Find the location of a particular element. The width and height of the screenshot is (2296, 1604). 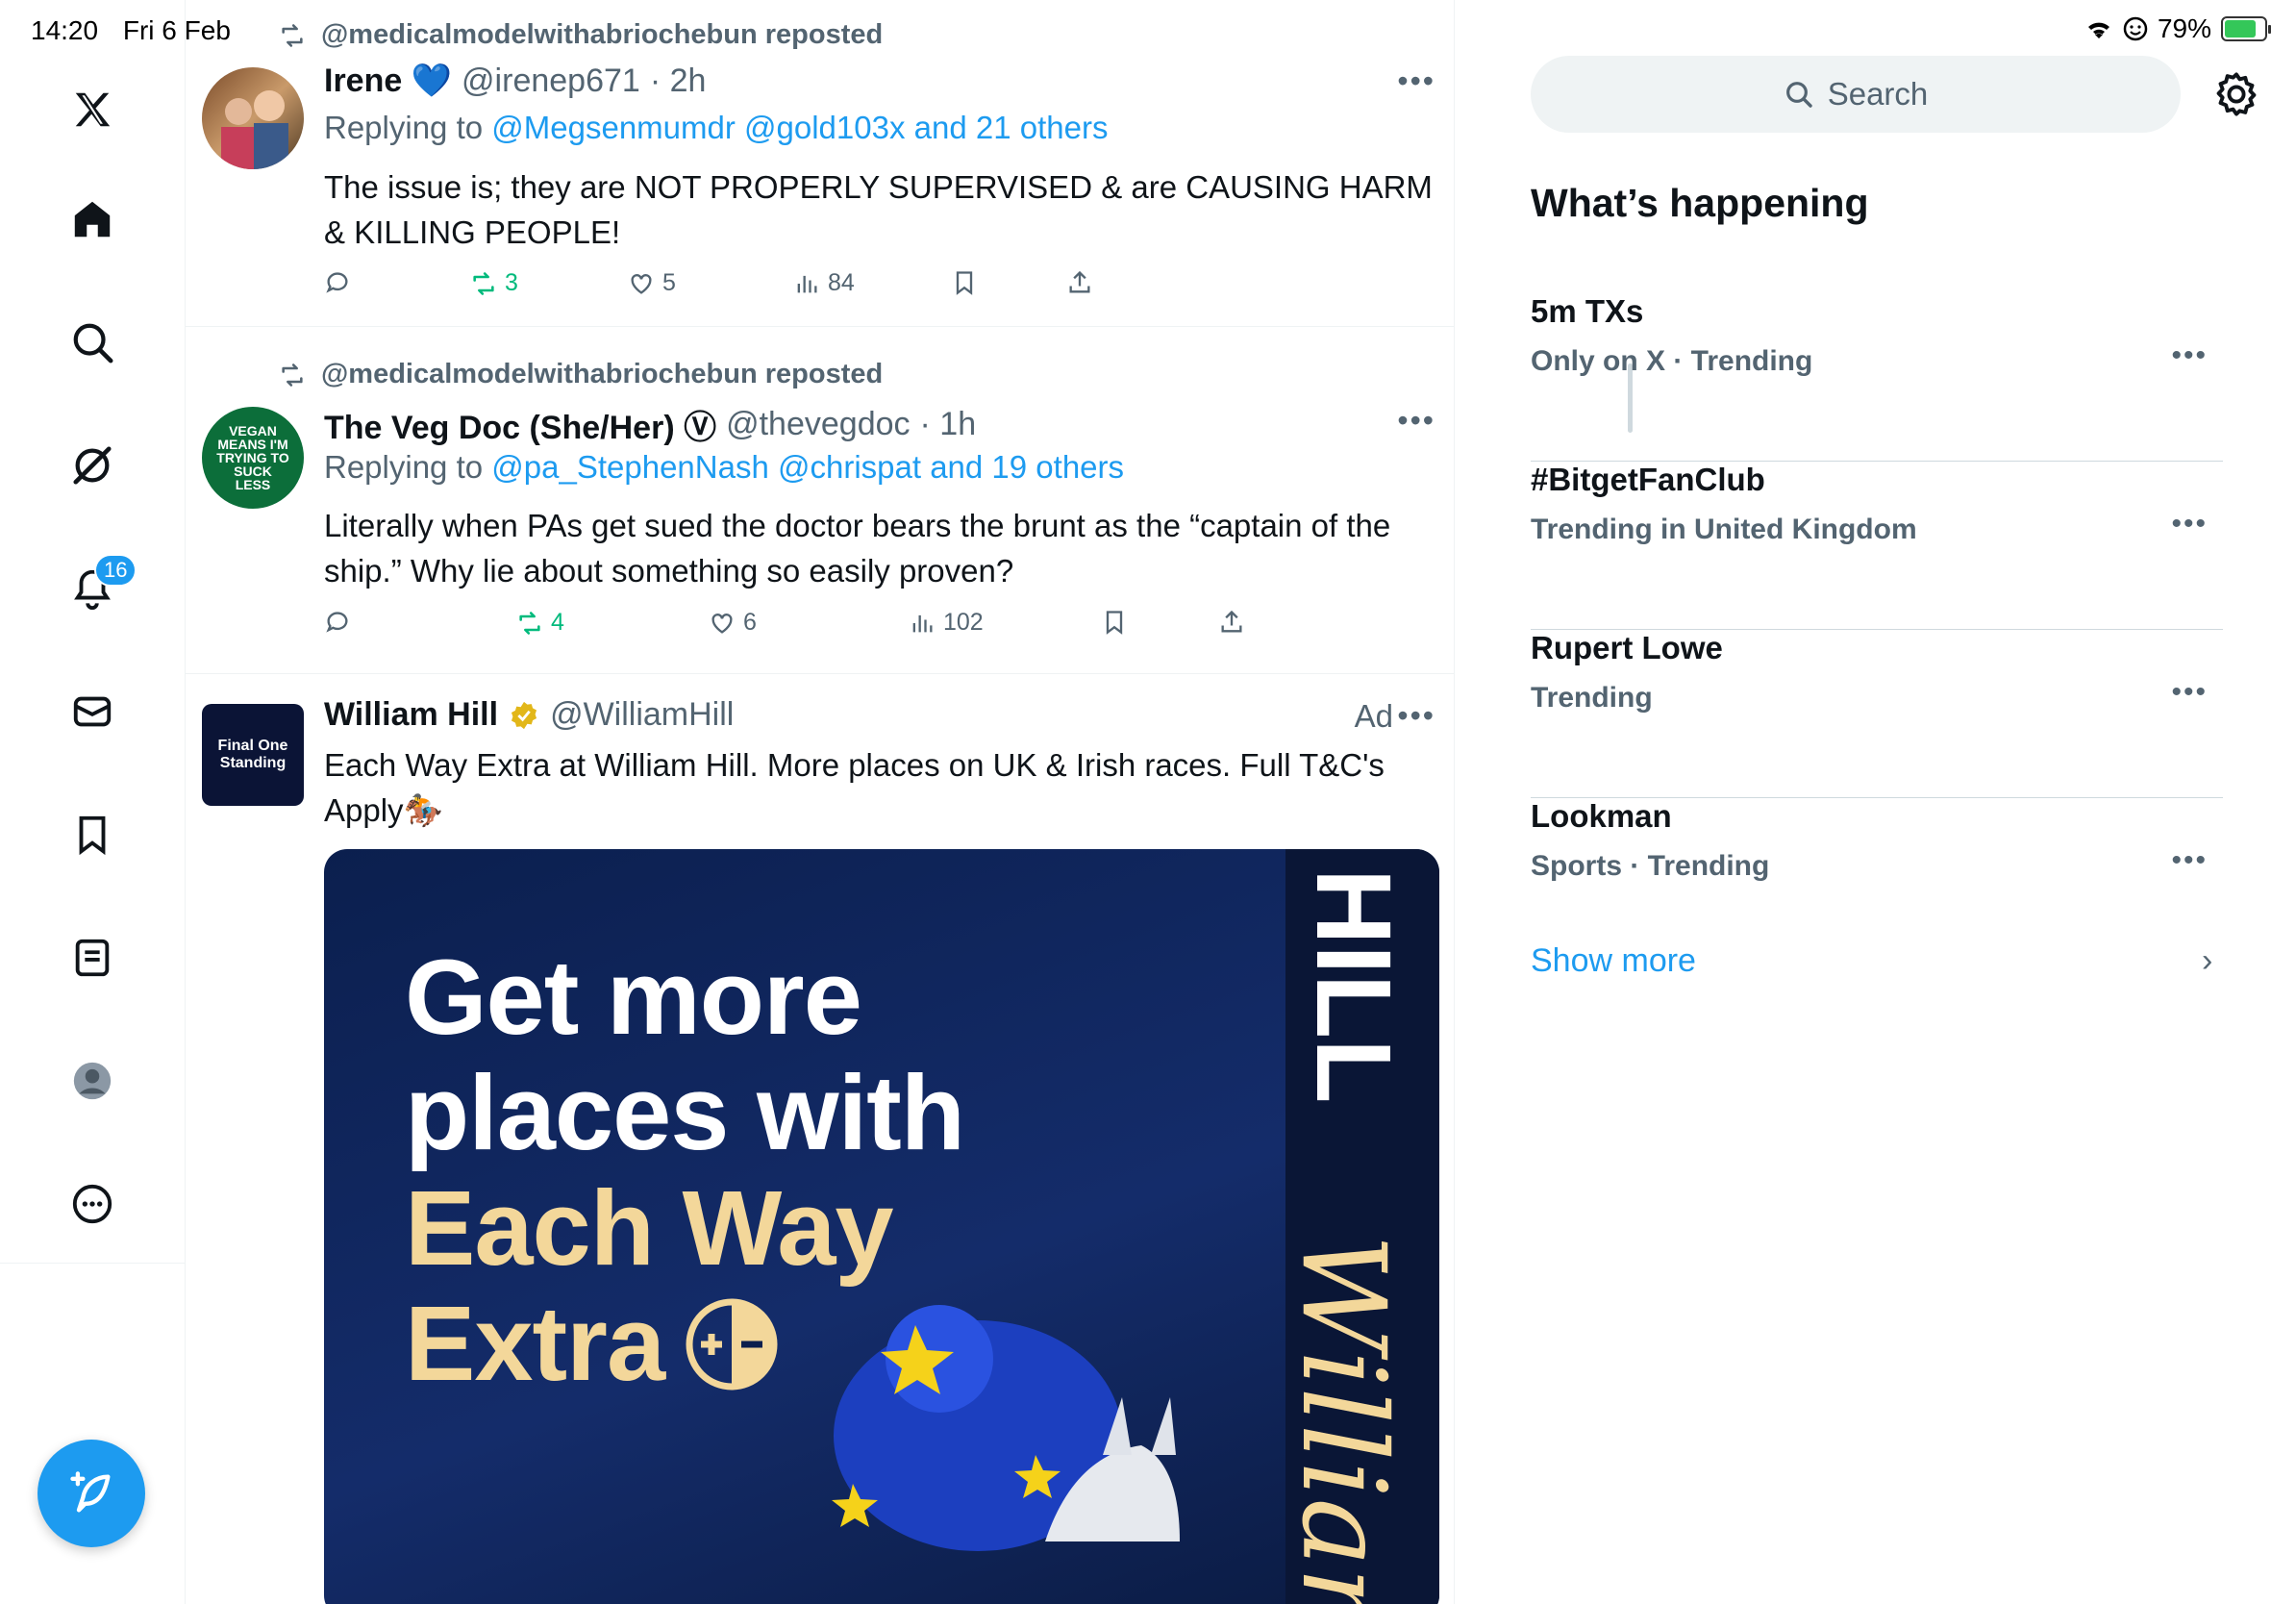

nav-lists is located at coordinates (92, 957).